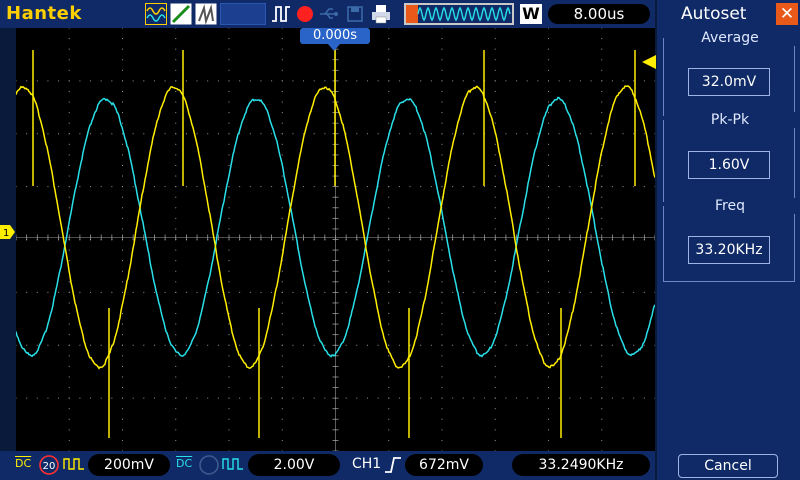 This screenshot has height=480, width=800. I want to click on close-icon: ✕, so click(787, 14).